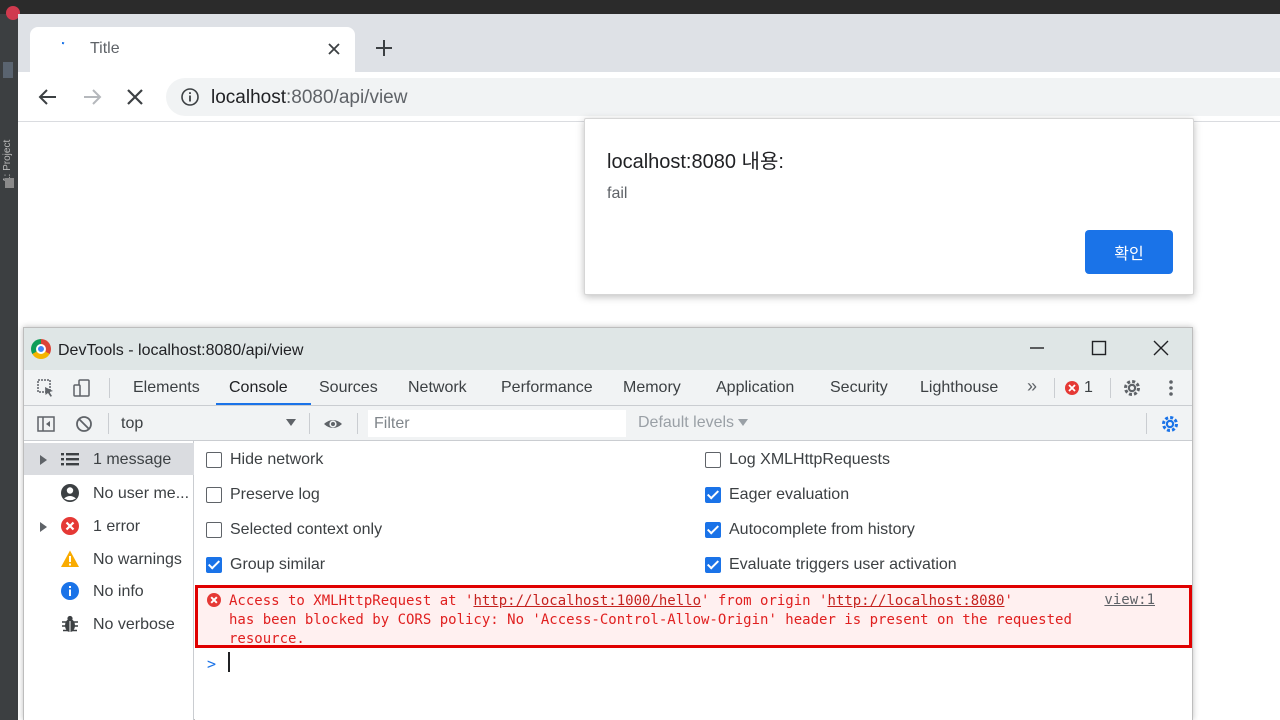  What do you see at coordinates (1171, 388) in the screenshot?
I see `kebab-menu-icon` at bounding box center [1171, 388].